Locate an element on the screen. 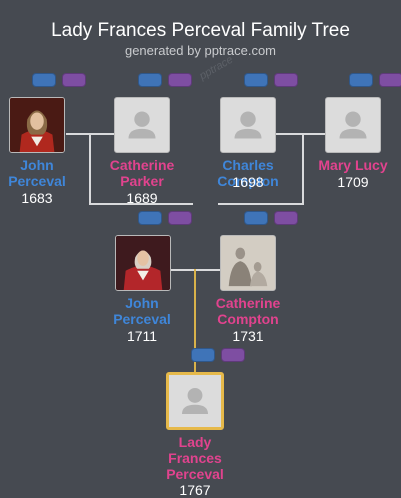 The image size is (401, 498). first-name: Charles is located at coordinates (248, 165).